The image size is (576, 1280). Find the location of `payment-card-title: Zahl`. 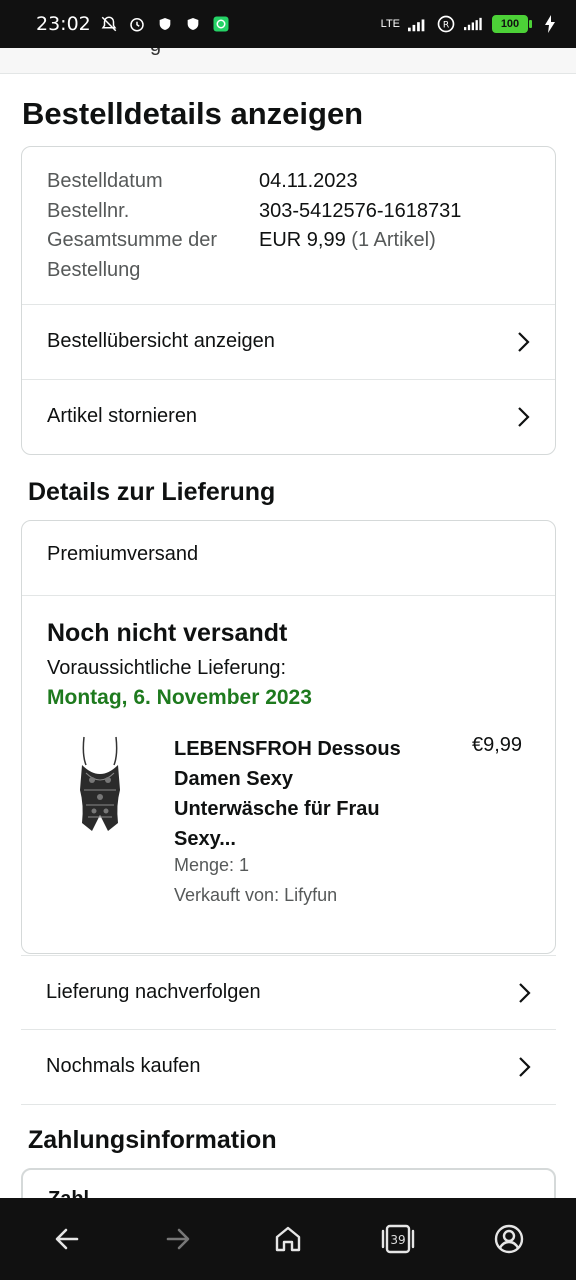

payment-card-title: Zahl is located at coordinates (68, 1193).